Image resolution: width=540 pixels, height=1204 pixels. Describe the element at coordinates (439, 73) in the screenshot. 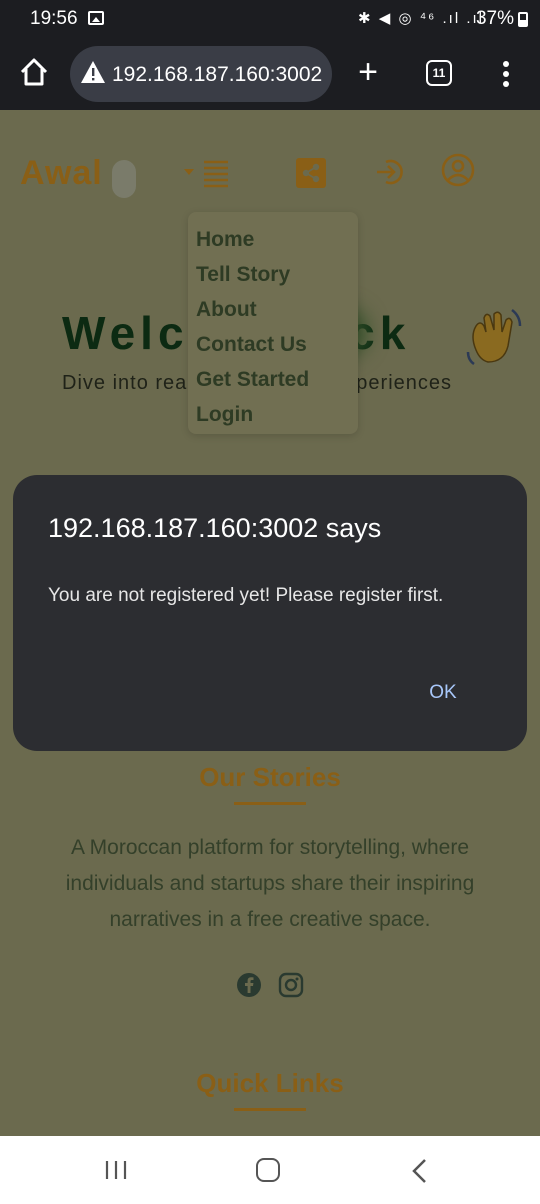

I see `tab-switcher-button: 11` at that location.